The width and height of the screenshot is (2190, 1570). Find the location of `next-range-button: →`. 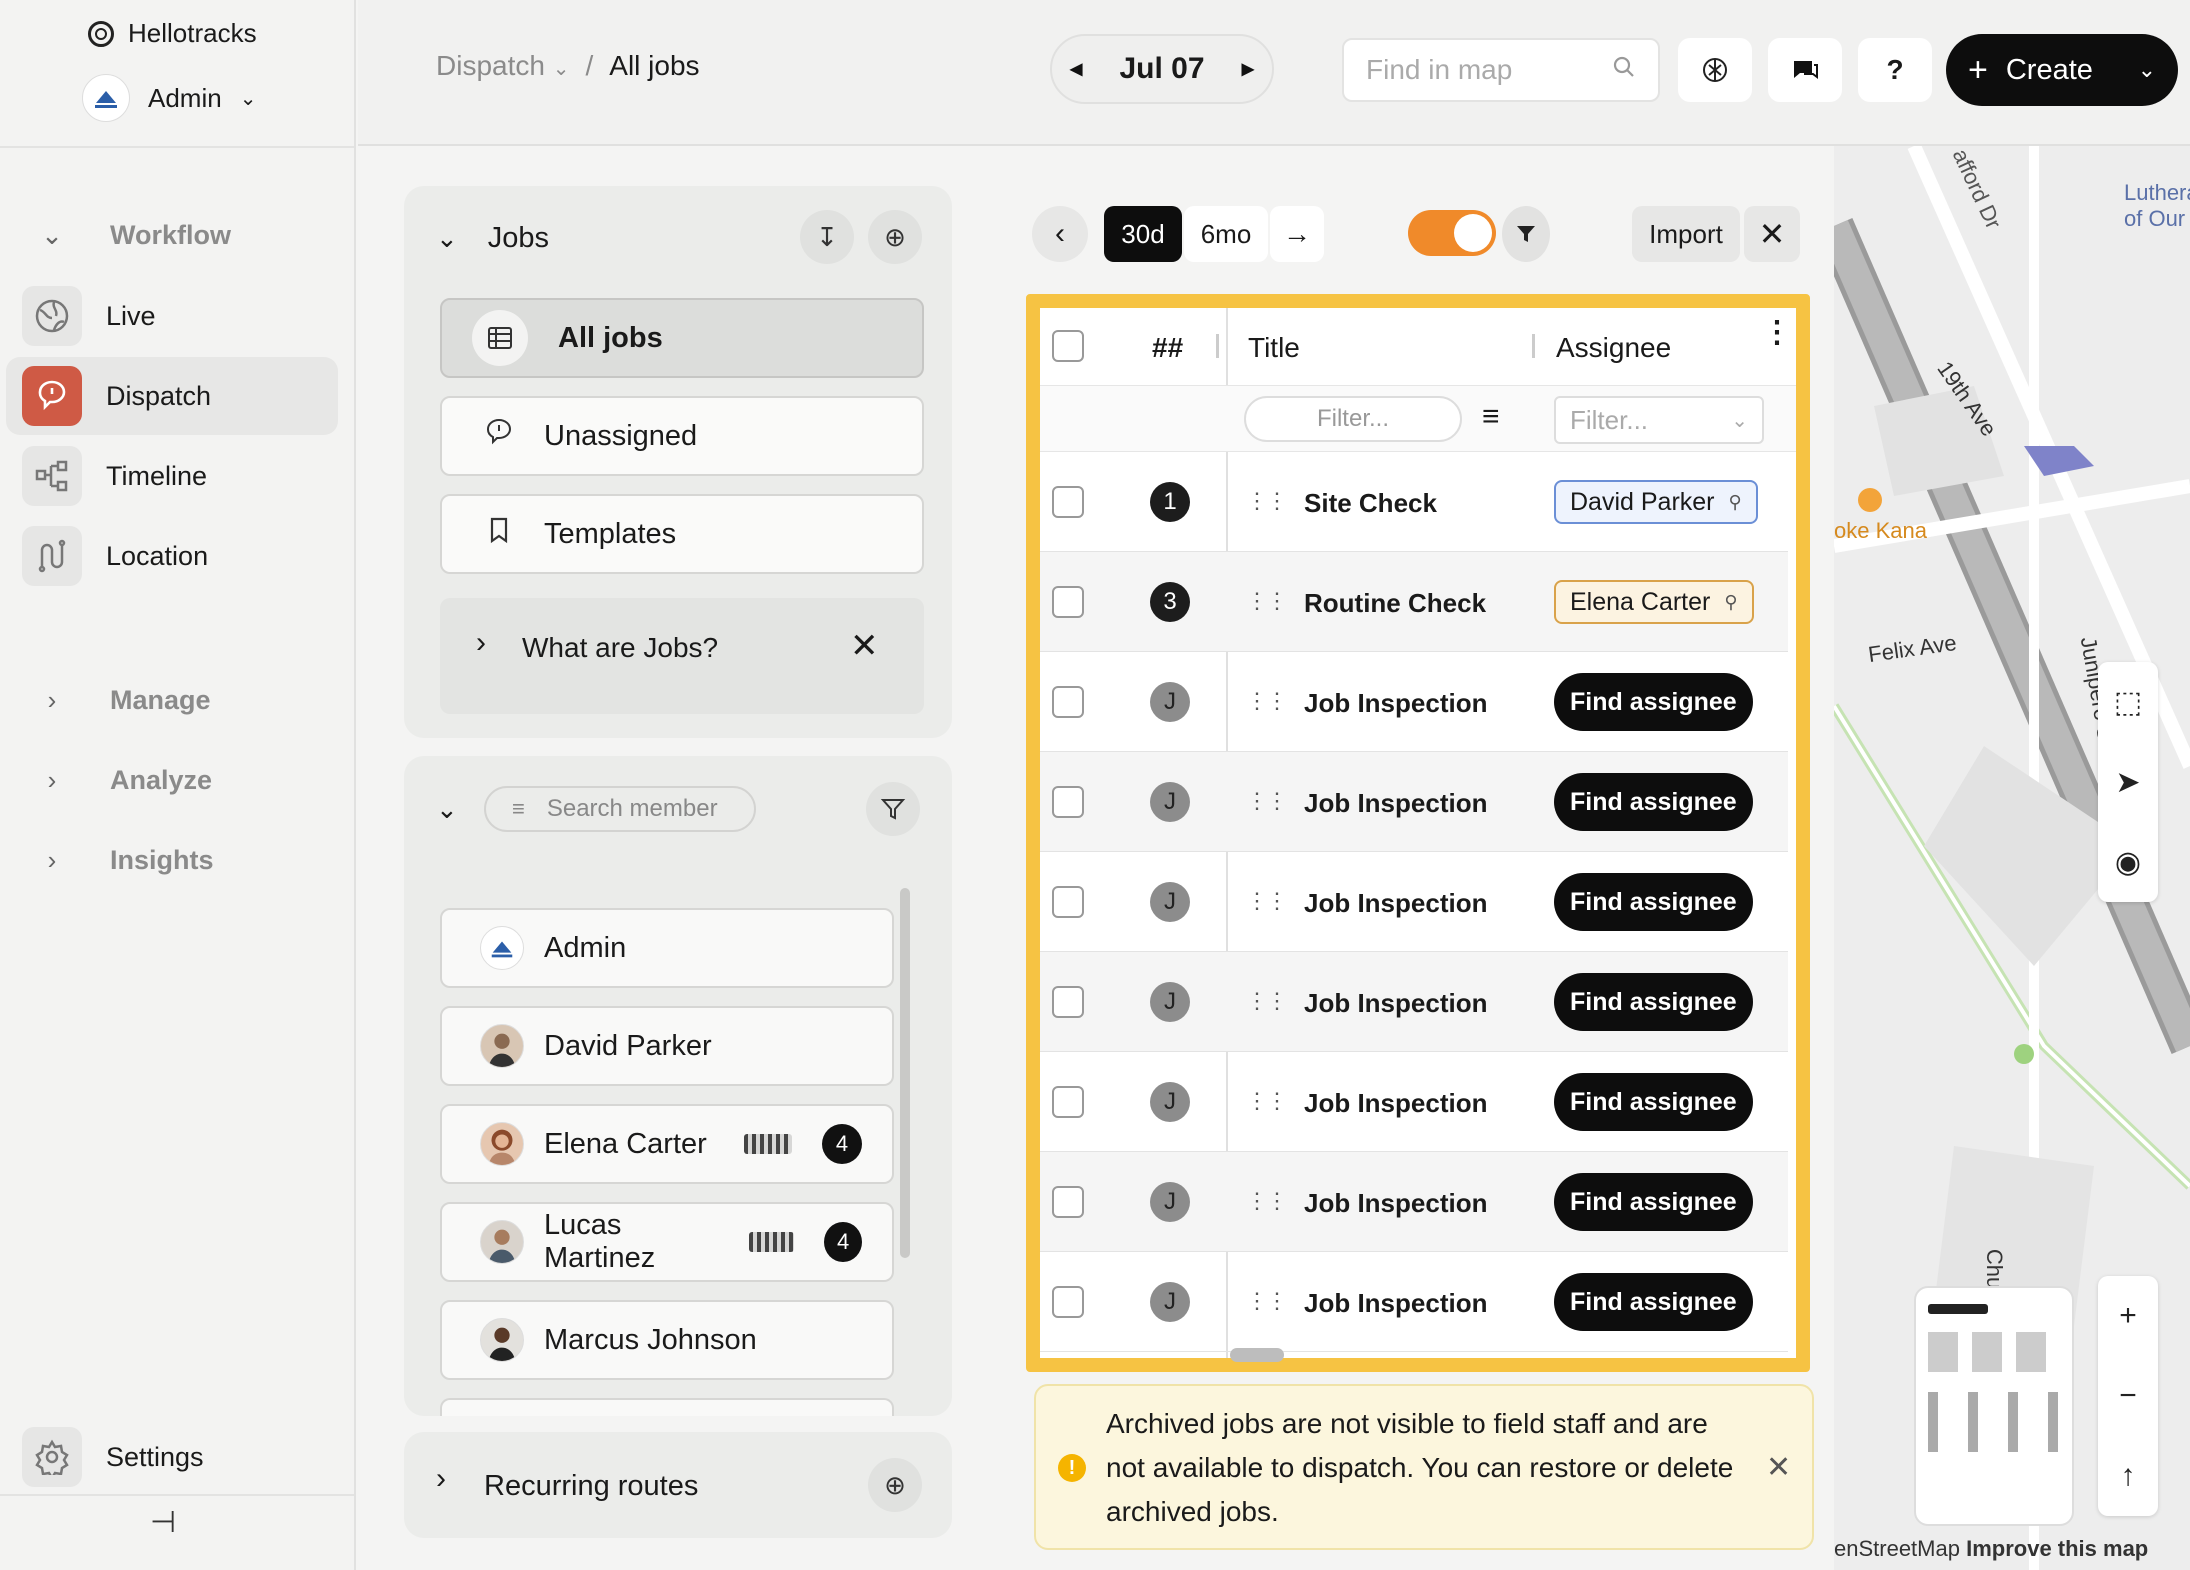

next-range-button: → is located at coordinates (1297, 234).